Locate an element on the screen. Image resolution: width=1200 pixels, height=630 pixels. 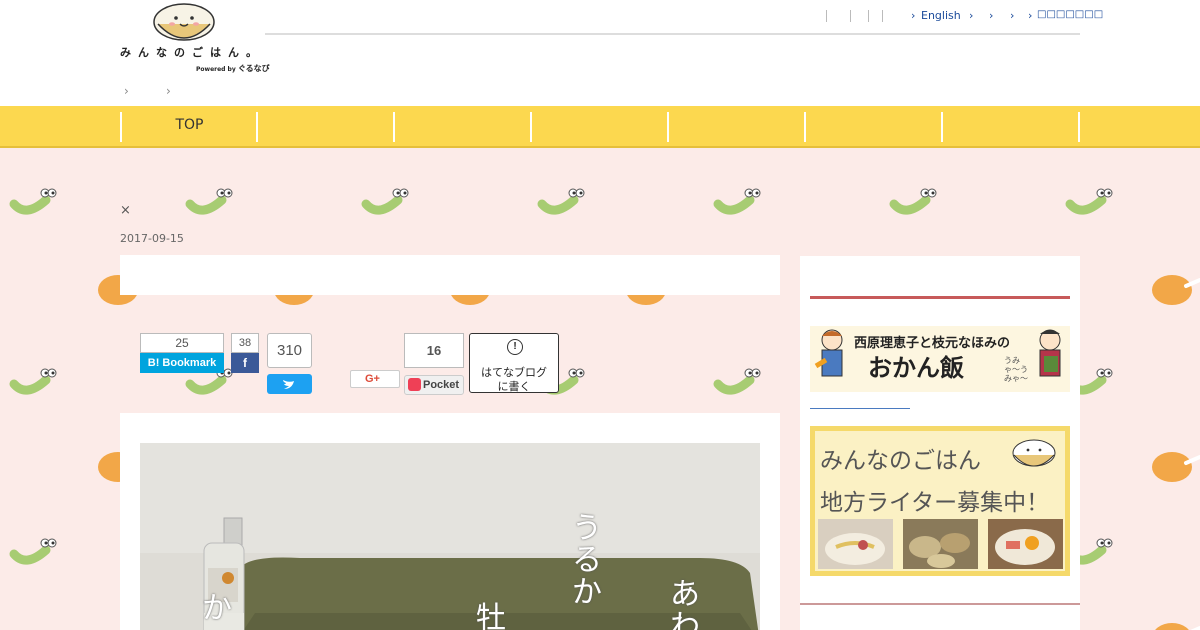
global-nav: TOP is located at coordinates (600, 127).